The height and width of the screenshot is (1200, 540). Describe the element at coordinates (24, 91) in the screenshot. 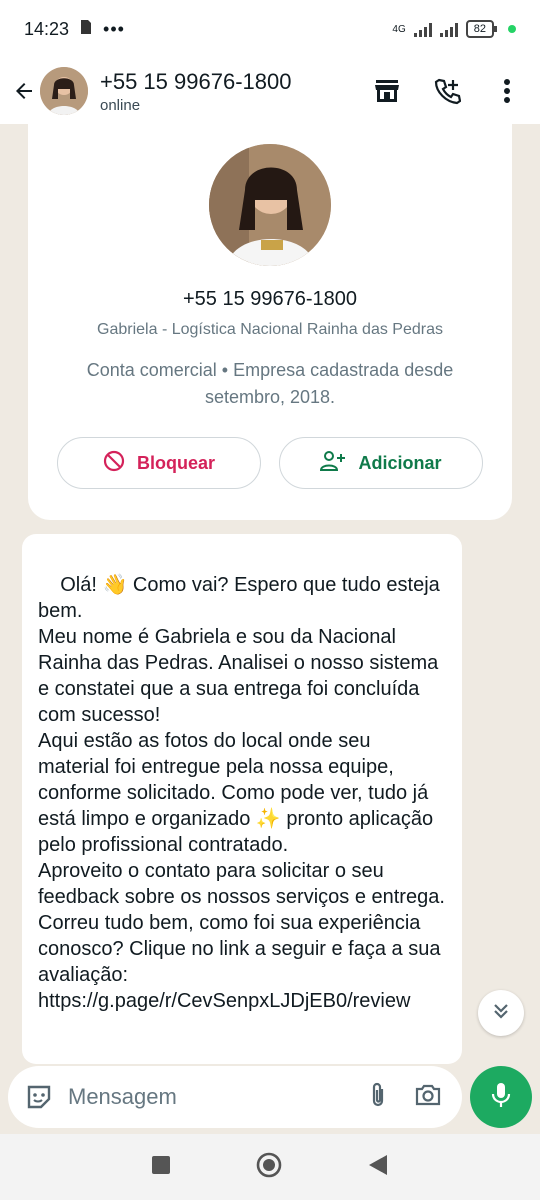

I see `back-arrow-icon` at that location.